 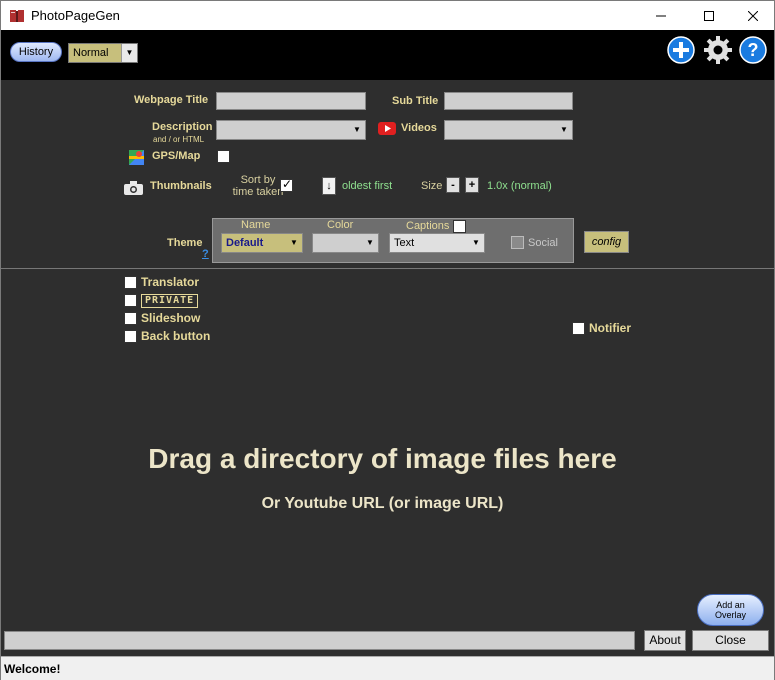 I want to click on slideshow-checkbox, so click(x=130, y=318).